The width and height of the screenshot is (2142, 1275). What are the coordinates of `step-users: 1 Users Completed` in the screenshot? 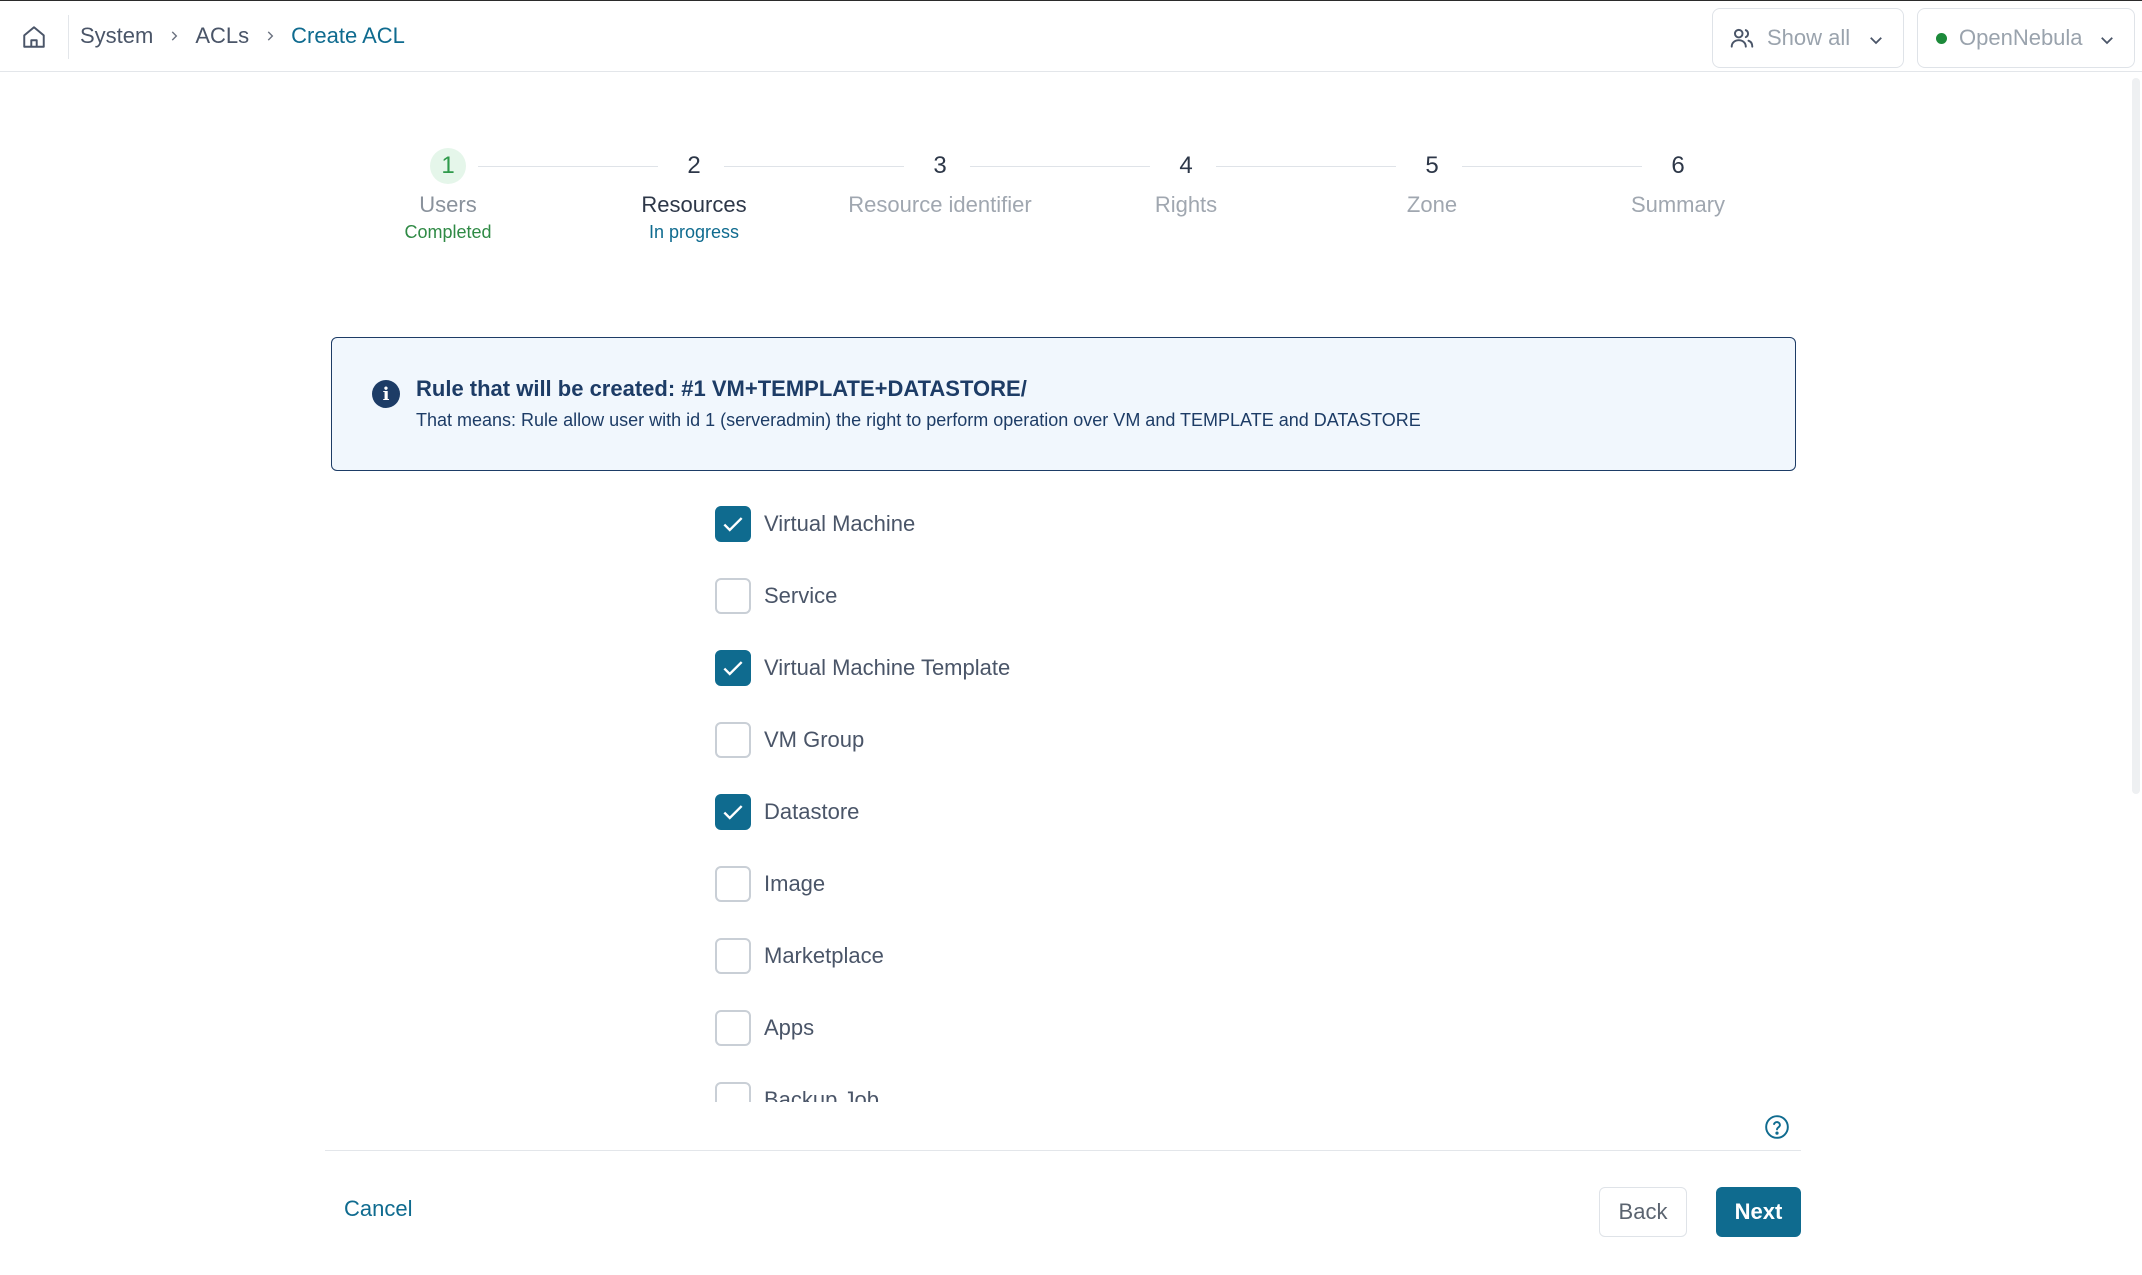 It's located at (448, 195).